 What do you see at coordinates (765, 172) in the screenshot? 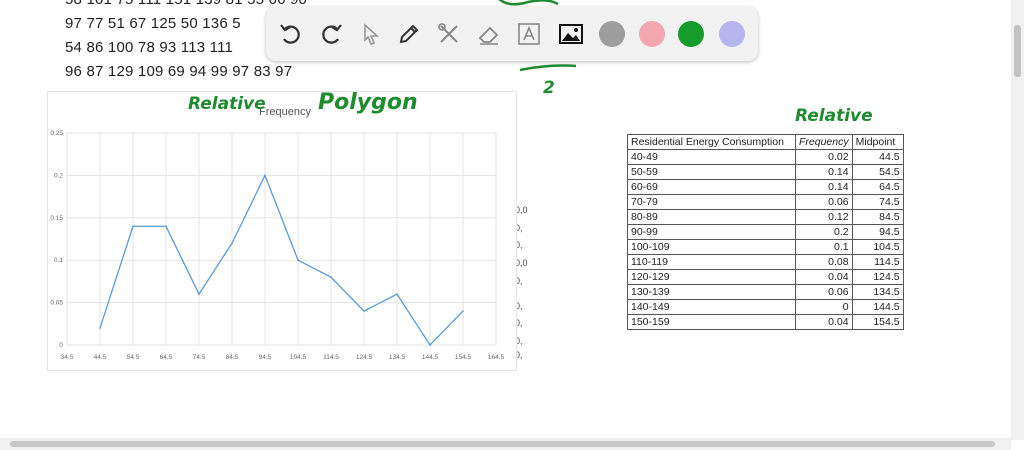
I see `table-row: 50-59 0.14 54.5` at bounding box center [765, 172].